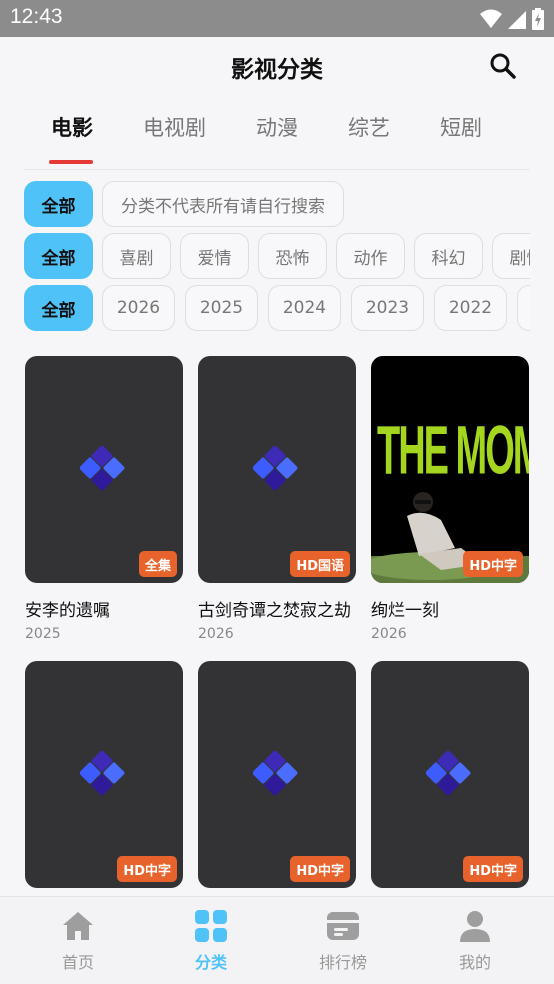  What do you see at coordinates (157, 564) in the screenshot?
I see `quality-badge: 全集` at bounding box center [157, 564].